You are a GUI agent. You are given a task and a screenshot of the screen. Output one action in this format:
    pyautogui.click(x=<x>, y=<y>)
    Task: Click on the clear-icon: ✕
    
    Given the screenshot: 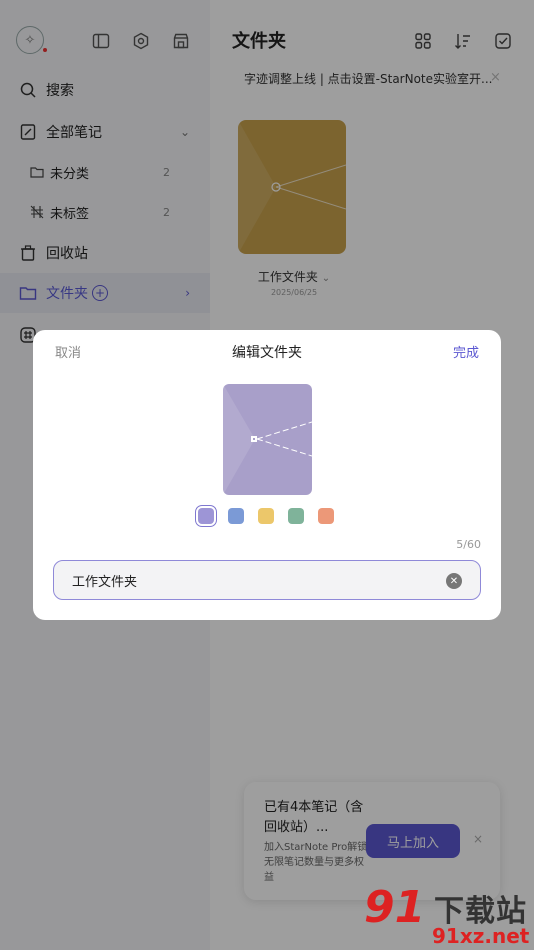 What is the action you would take?
    pyautogui.click(x=454, y=581)
    